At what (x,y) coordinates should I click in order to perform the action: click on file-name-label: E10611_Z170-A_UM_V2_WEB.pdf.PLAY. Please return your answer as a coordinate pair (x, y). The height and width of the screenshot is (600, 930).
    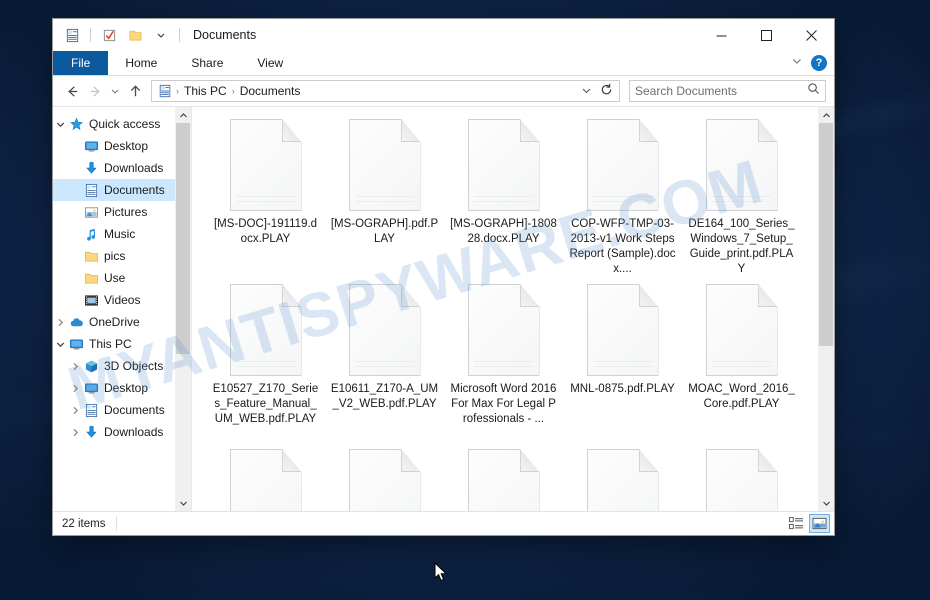
    Looking at the image, I should click on (384, 396).